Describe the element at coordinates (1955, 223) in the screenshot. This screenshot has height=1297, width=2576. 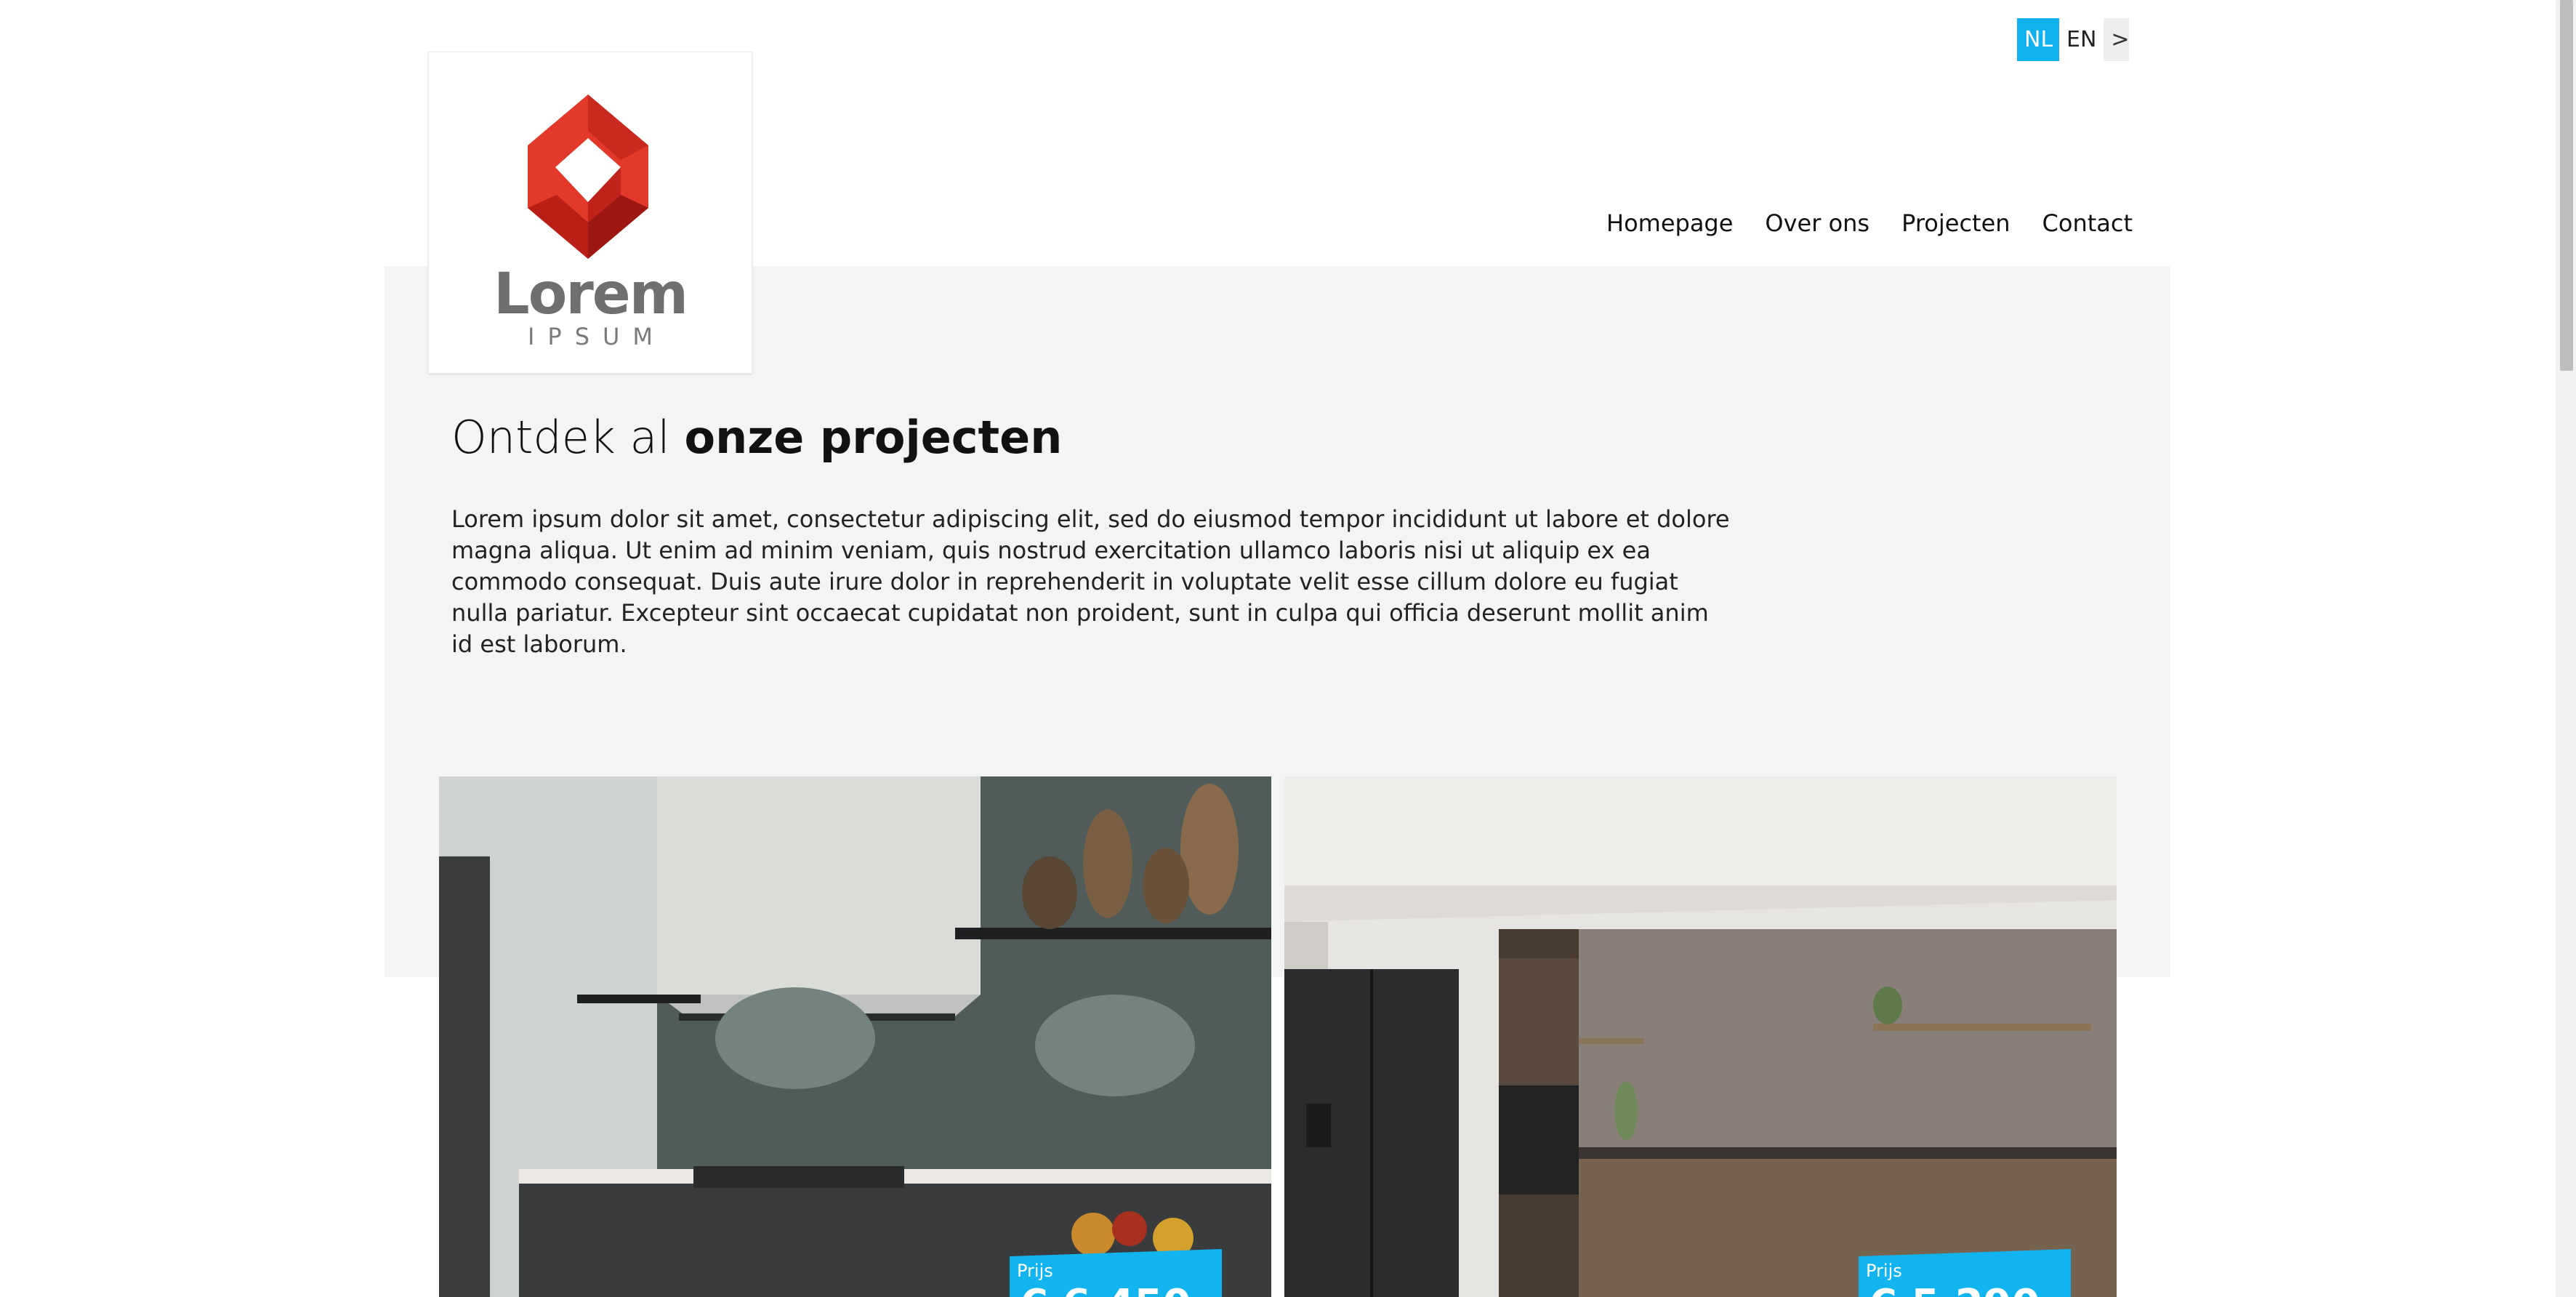
I see `nav-projecten-link: Projecten` at that location.